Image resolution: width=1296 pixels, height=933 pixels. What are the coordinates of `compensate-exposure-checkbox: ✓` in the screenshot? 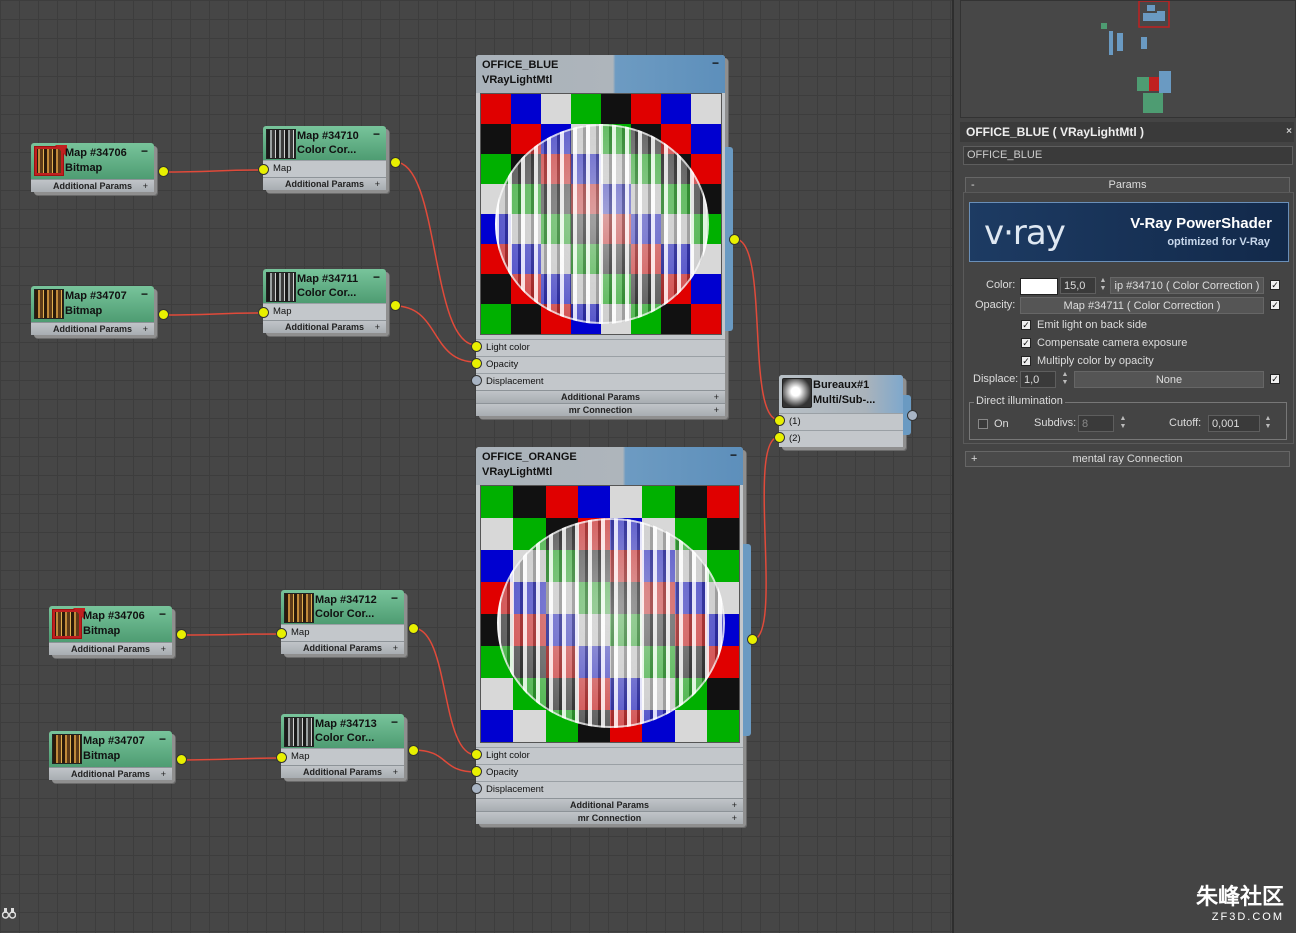 It's located at (1026, 343).